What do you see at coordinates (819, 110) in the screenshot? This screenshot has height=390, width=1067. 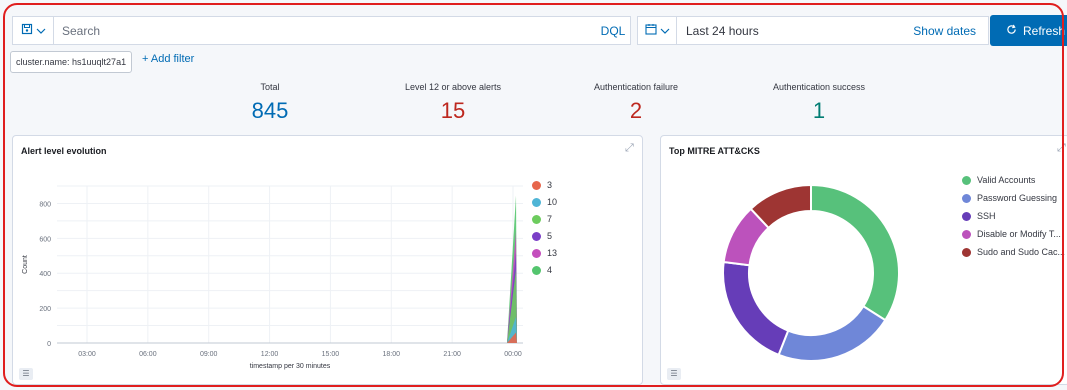 I see `metric-value: 1` at bounding box center [819, 110].